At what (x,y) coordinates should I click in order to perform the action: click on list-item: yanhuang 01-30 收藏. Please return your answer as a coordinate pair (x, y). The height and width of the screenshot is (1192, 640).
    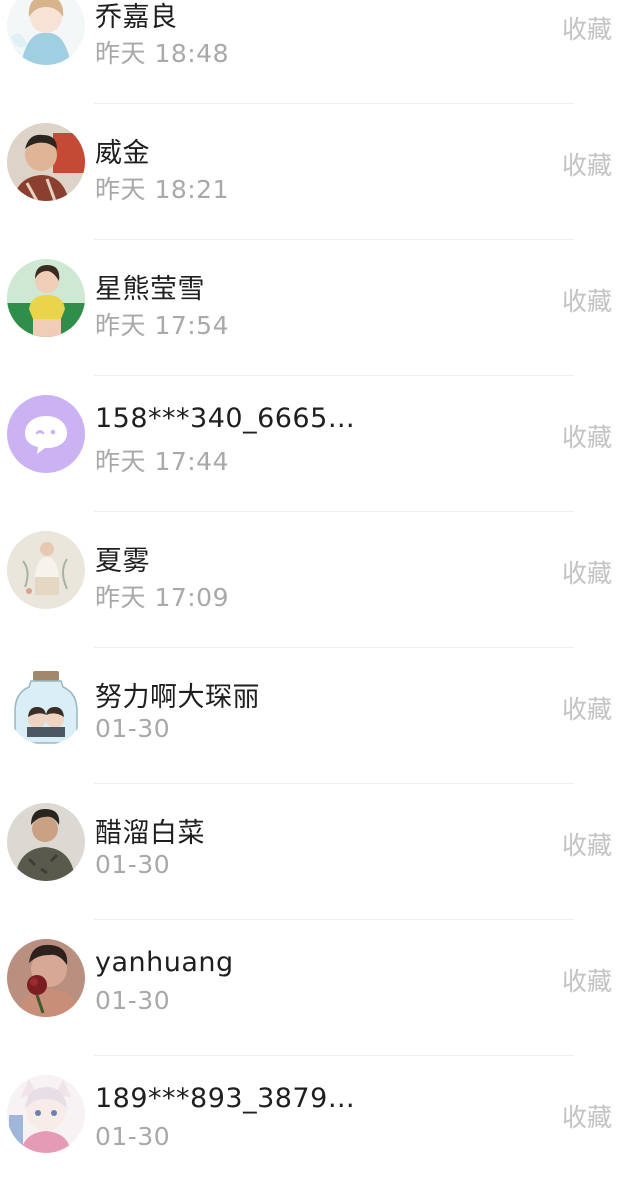
    Looking at the image, I should click on (320, 988).